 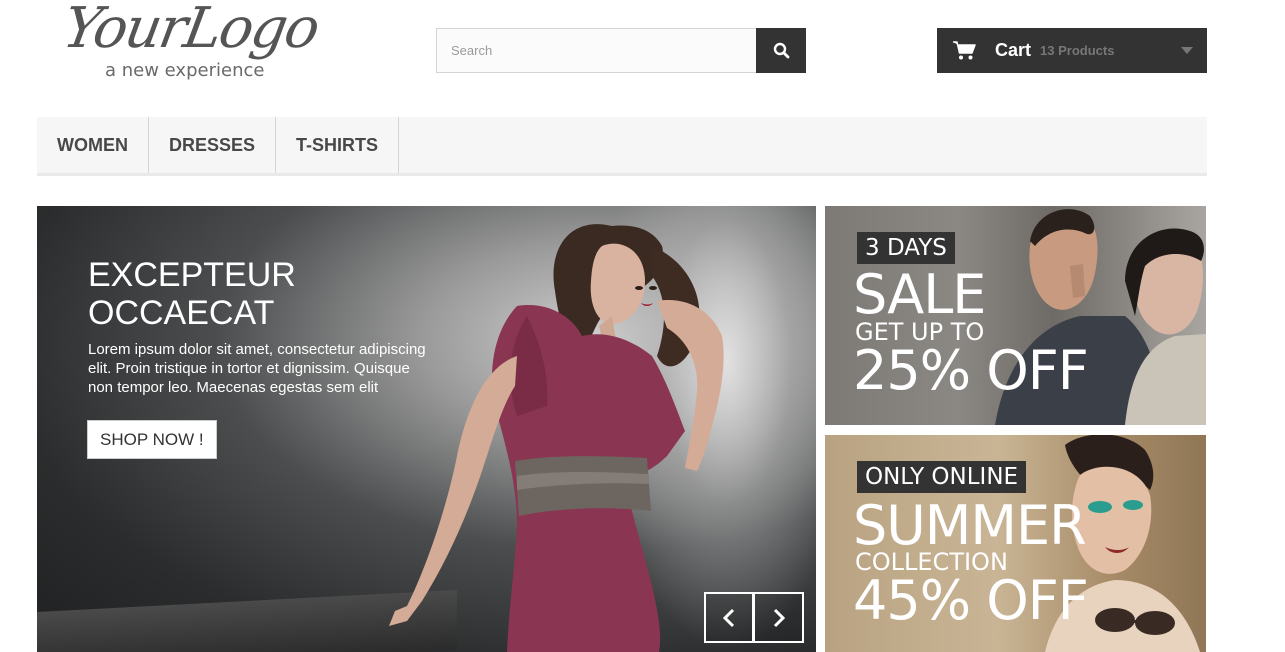 What do you see at coordinates (190, 30) in the screenshot?
I see `logo-script-text: YourLogo` at bounding box center [190, 30].